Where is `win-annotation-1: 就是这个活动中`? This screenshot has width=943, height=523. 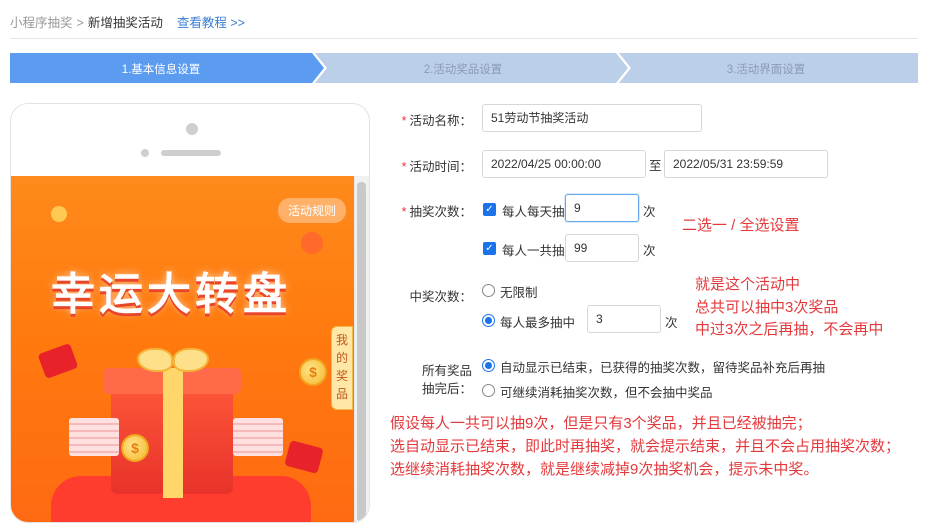 win-annotation-1: 就是这个活动中 is located at coordinates (748, 284).